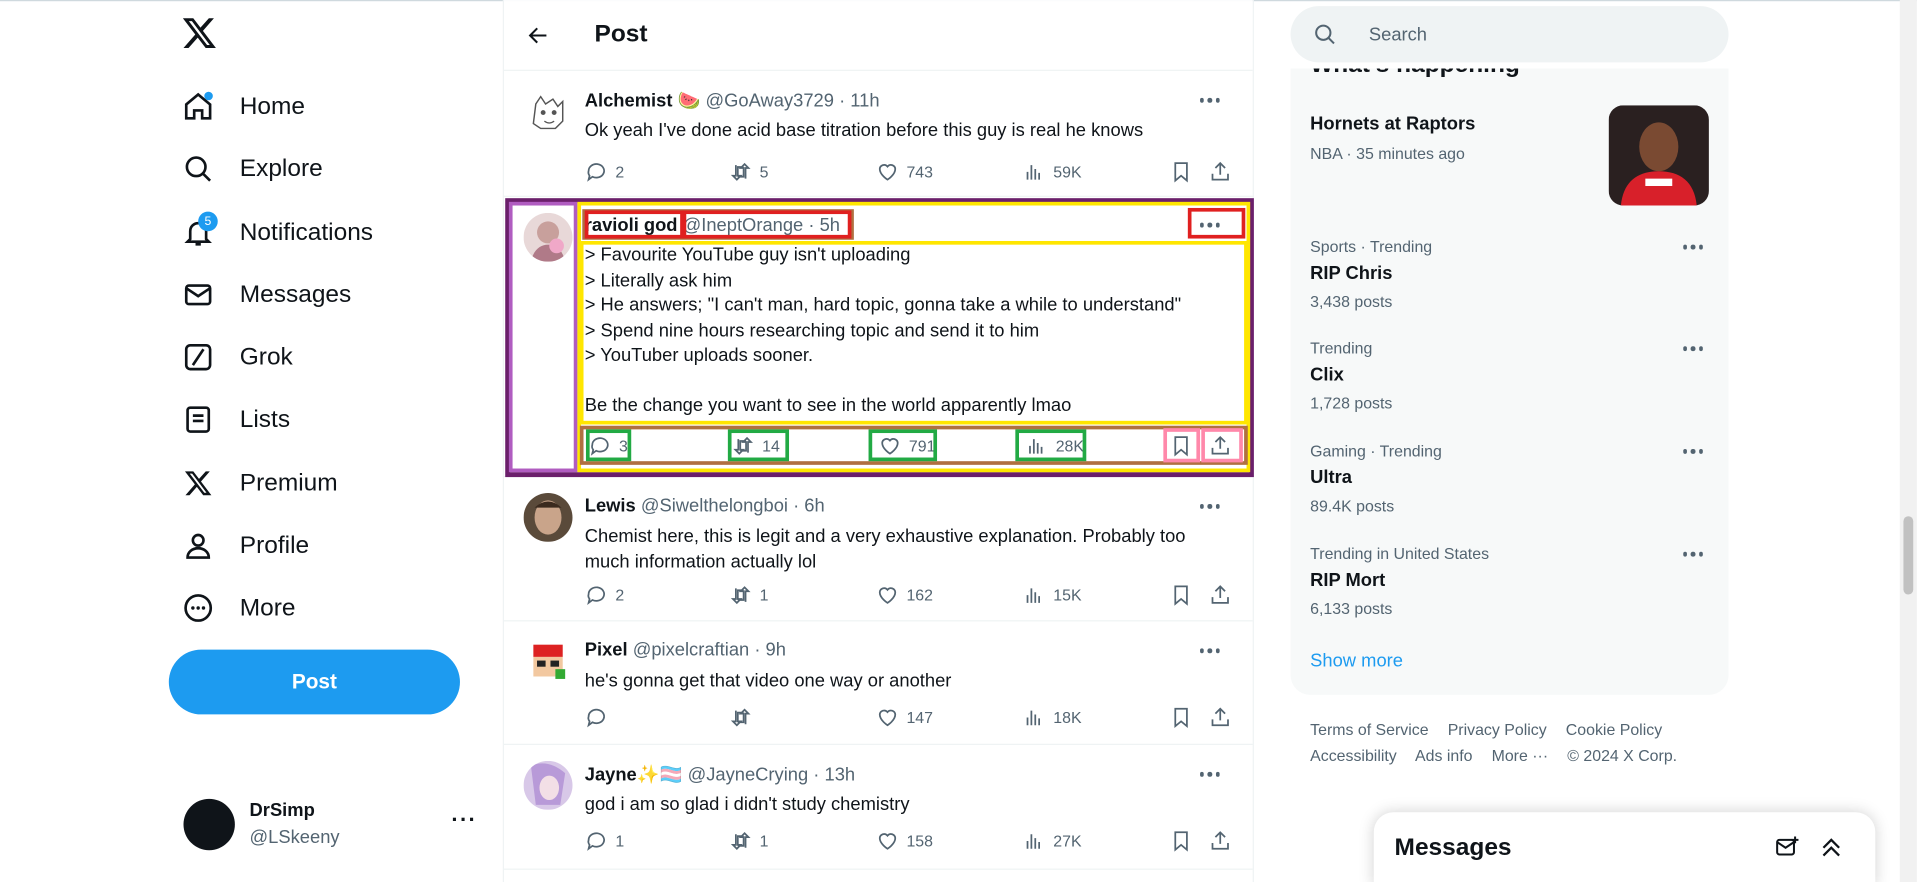 The height and width of the screenshot is (882, 1917). What do you see at coordinates (1443, 755) in the screenshot?
I see `footer-link-ads: Ads info` at bounding box center [1443, 755].